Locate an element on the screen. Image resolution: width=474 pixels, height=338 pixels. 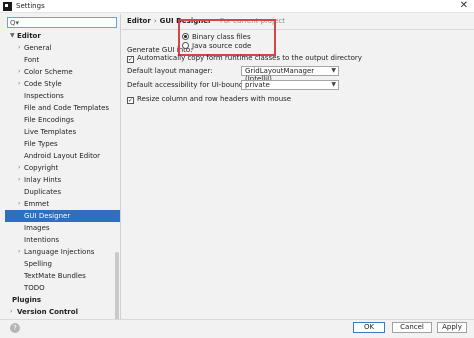
apply-button: Apply is located at coordinates (452, 327).